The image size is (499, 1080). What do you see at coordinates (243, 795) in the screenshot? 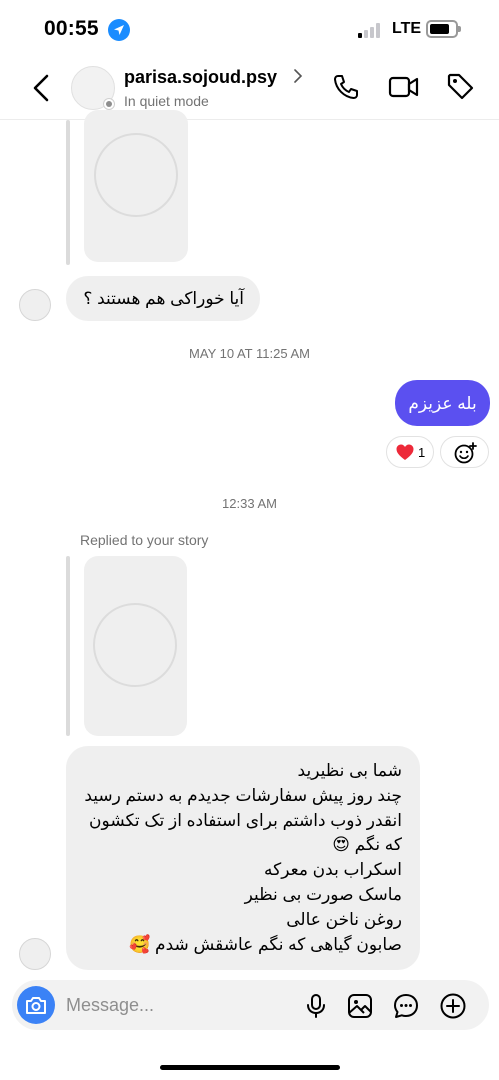
I see `message-line: چند روز پیش سفارشات جدیدم به دستم رسید` at bounding box center [243, 795].